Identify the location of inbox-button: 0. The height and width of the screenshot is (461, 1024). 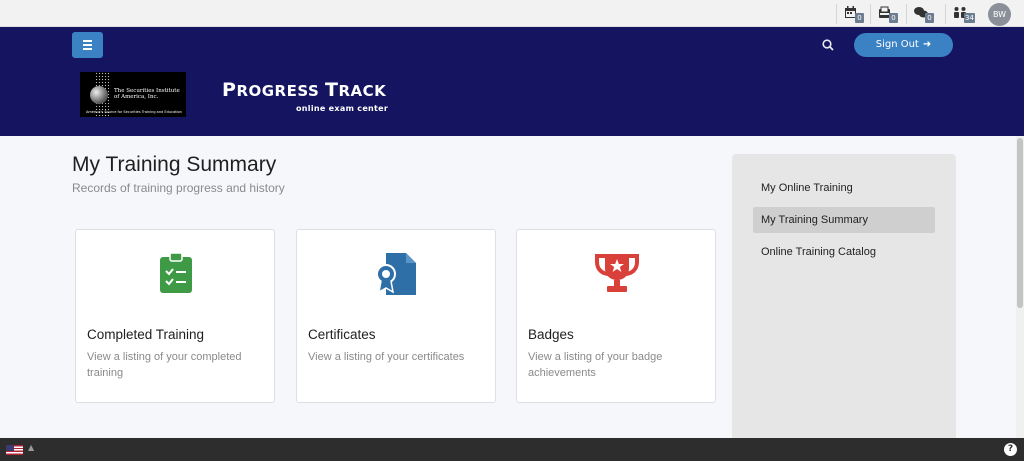
(884, 14).